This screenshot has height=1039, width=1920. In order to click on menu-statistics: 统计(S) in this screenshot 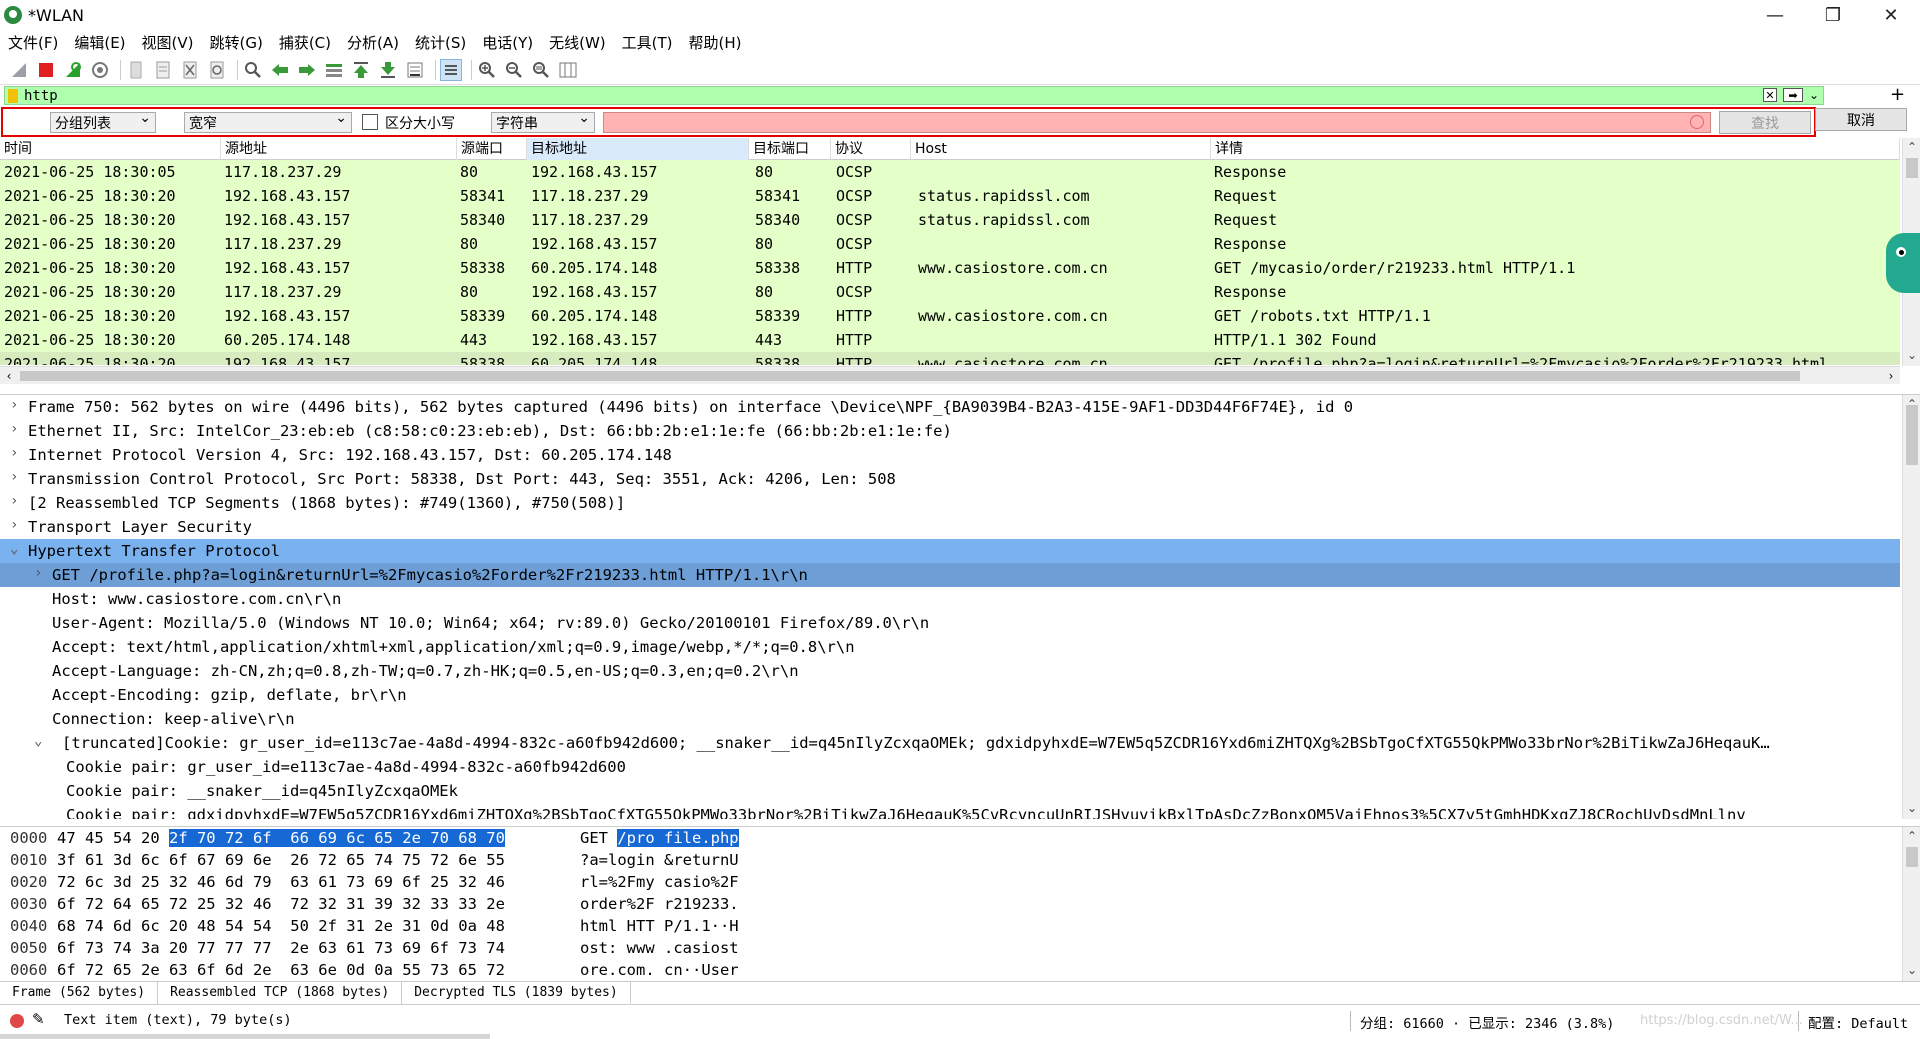, I will do `click(440, 42)`.